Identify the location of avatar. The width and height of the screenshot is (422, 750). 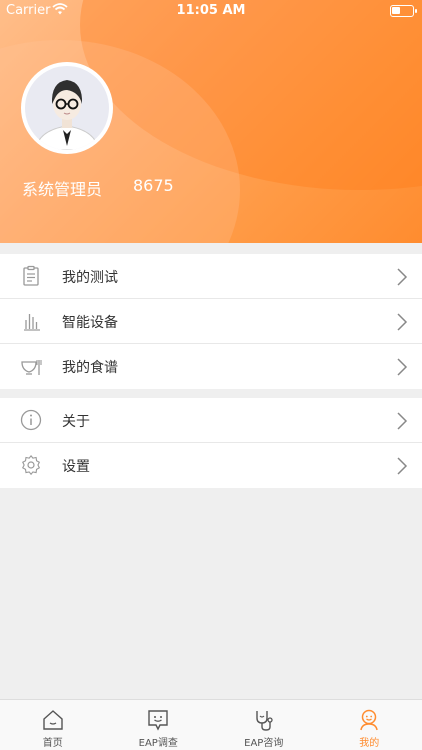
(67, 108).